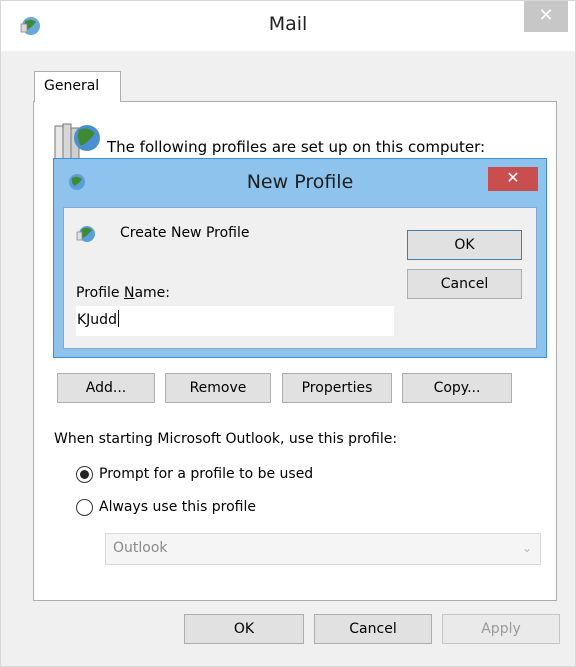 This screenshot has height=667, width=576. What do you see at coordinates (177, 507) in the screenshot?
I see `always-use-profile-label: Always use this profile` at bounding box center [177, 507].